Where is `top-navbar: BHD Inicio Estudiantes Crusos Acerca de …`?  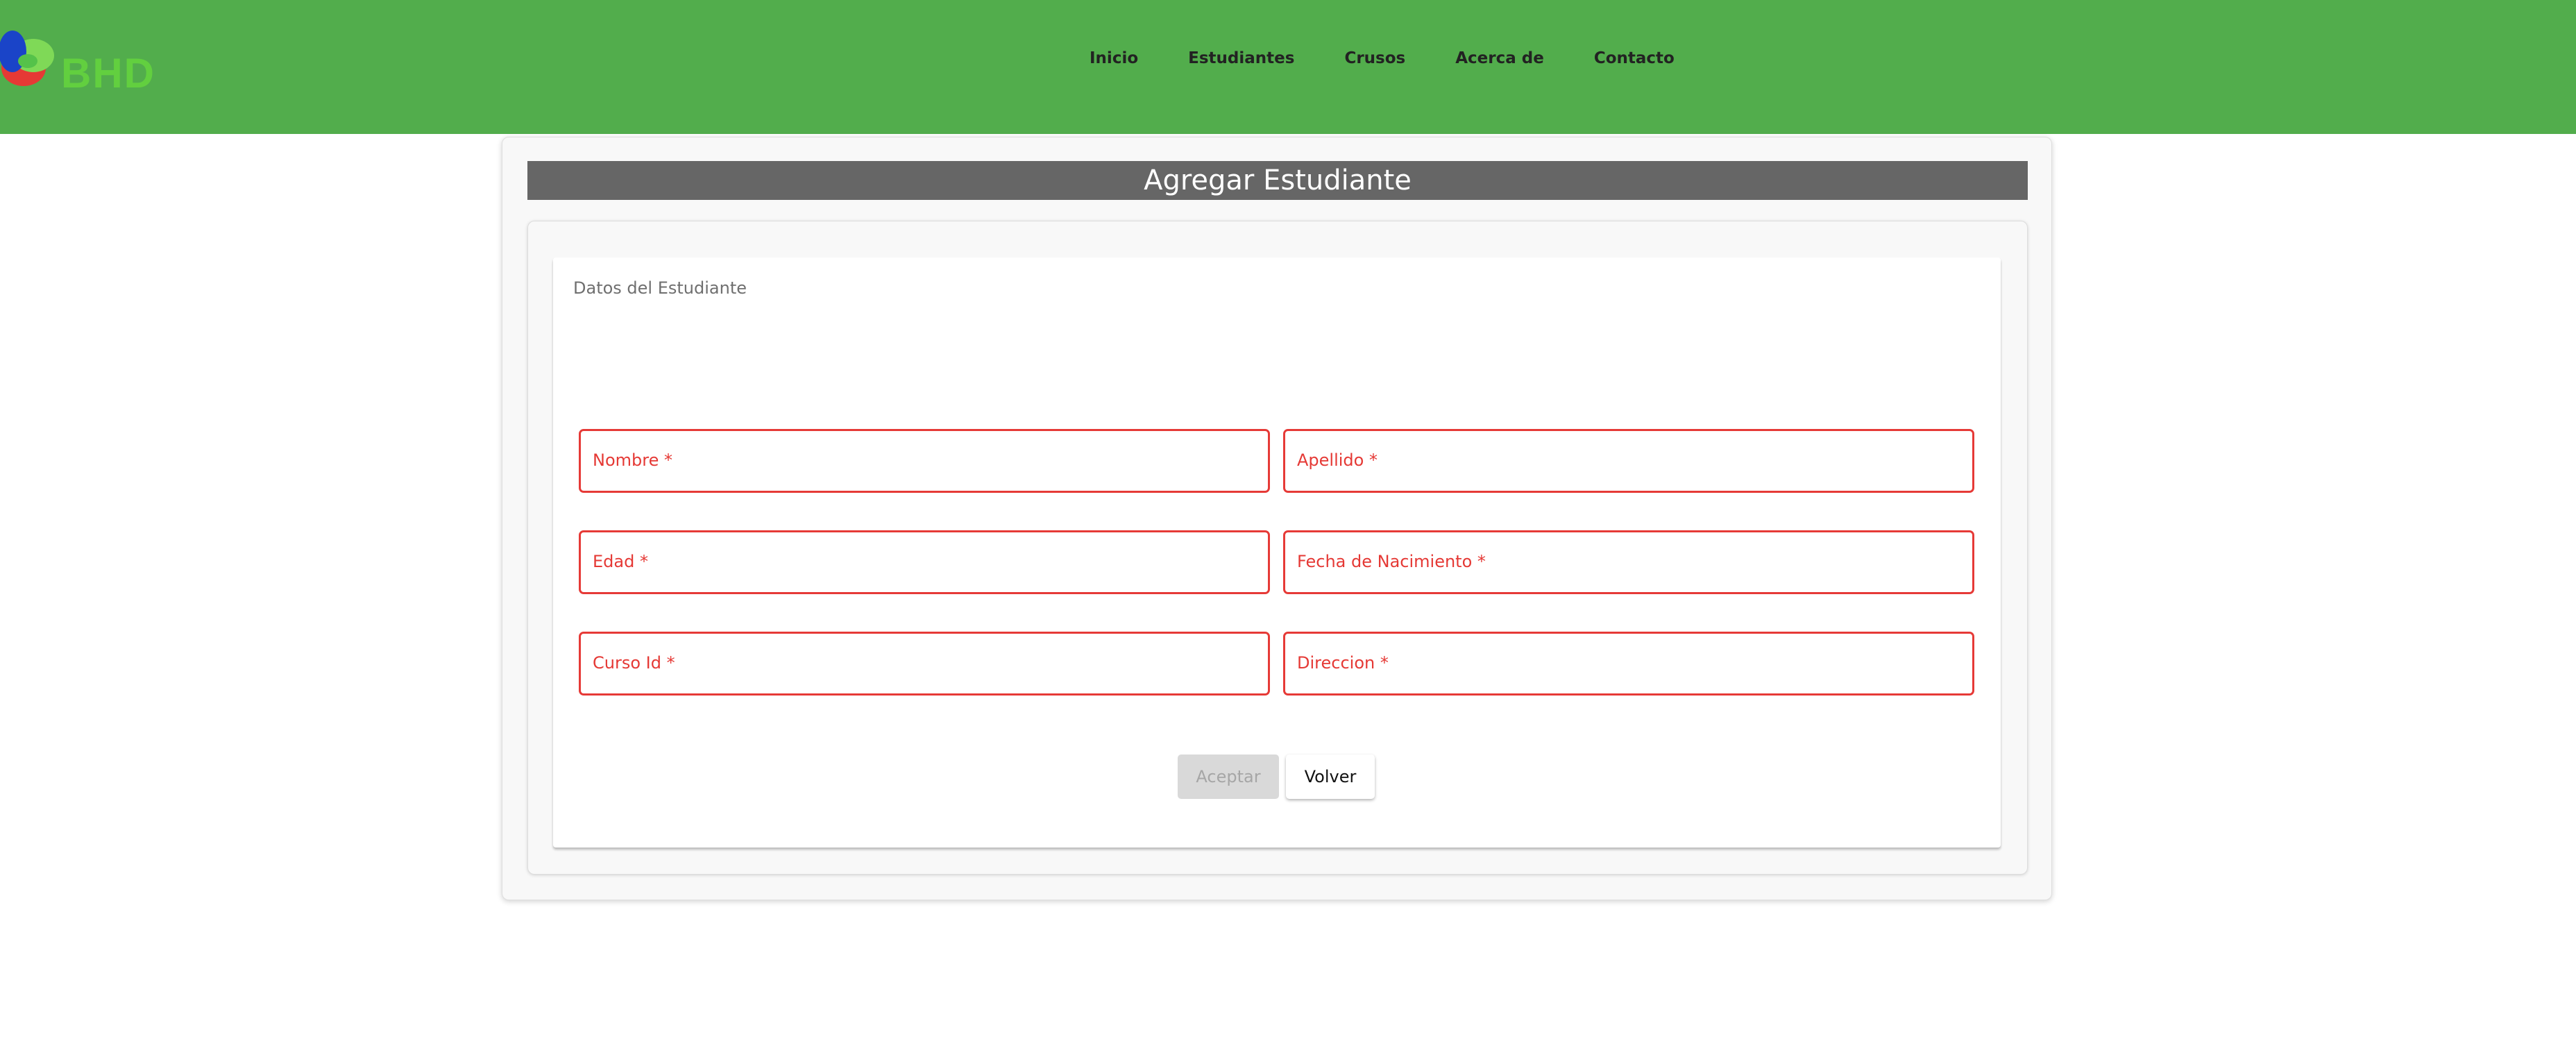 top-navbar: BHD Inicio Estudiantes Crusos Acerca de … is located at coordinates (1288, 67).